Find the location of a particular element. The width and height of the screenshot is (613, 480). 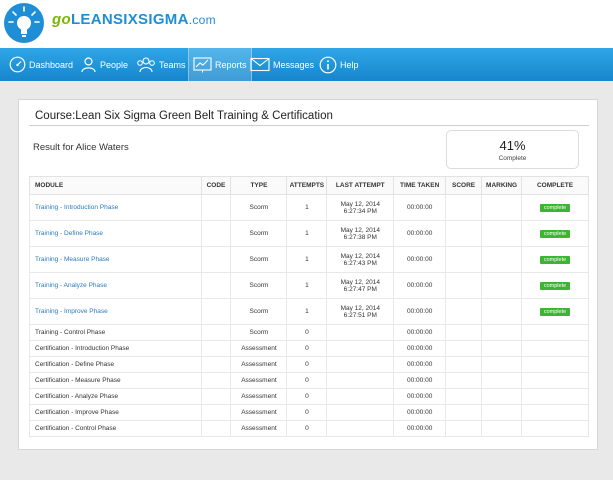

progress-percent: 41% is located at coordinates (512, 145).